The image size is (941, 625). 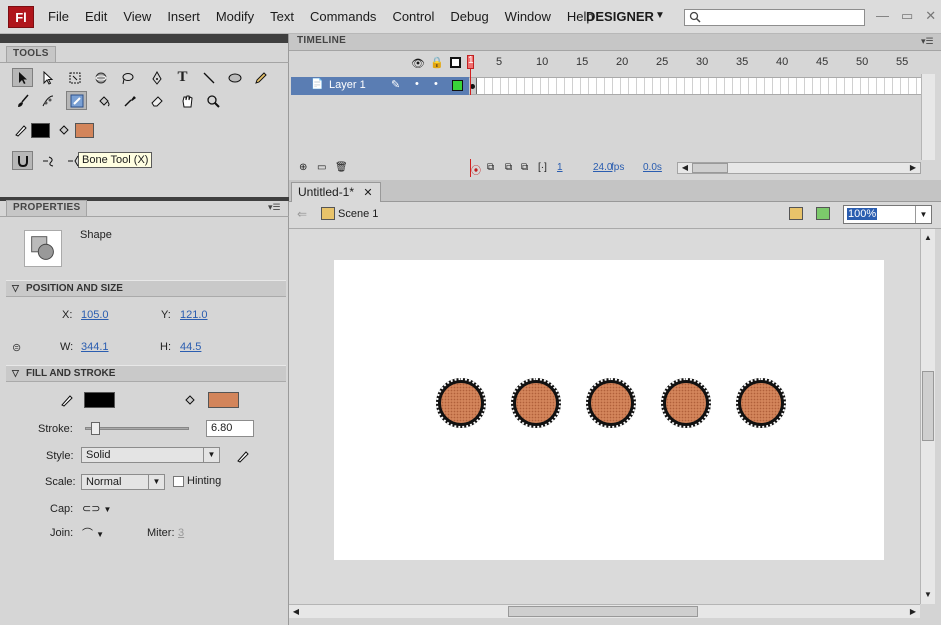 I want to click on lock-proportions-icon: ⊜, so click(x=16, y=347).